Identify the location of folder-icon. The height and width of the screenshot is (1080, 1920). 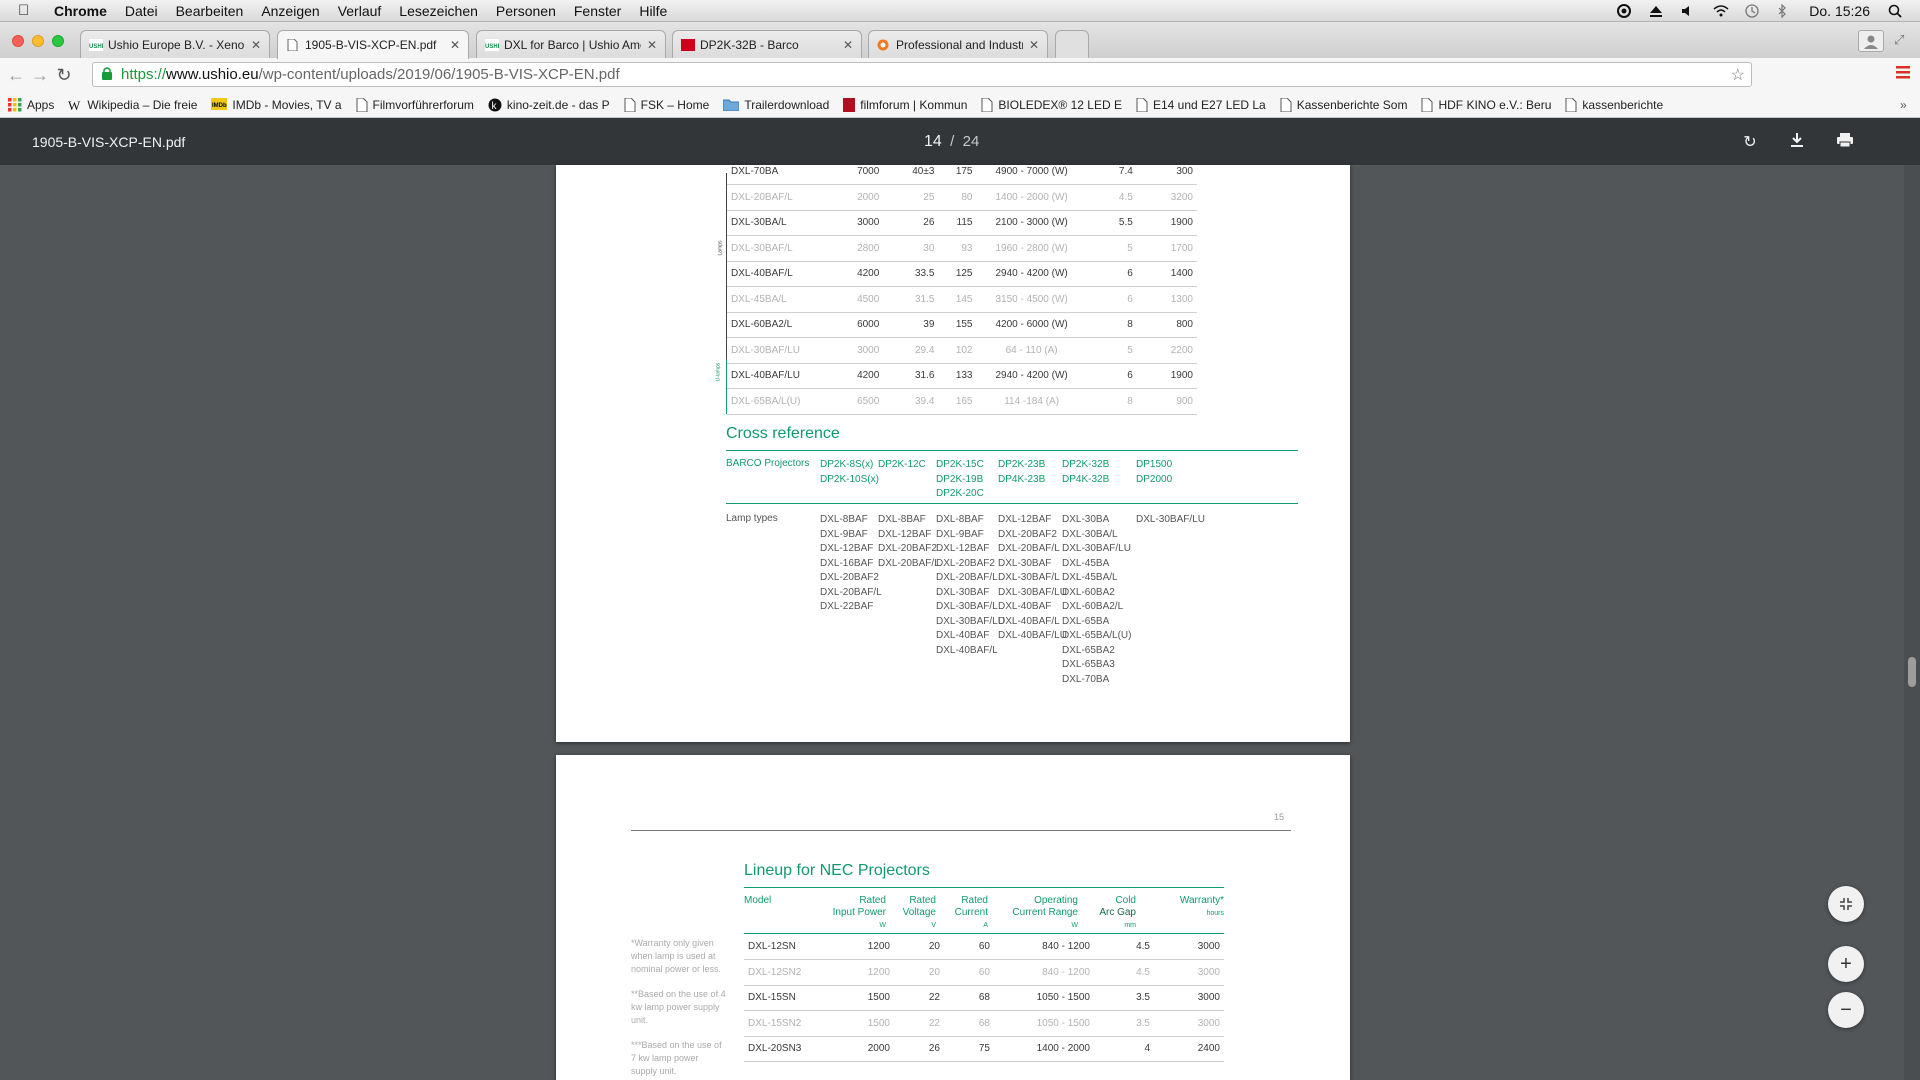
(731, 105).